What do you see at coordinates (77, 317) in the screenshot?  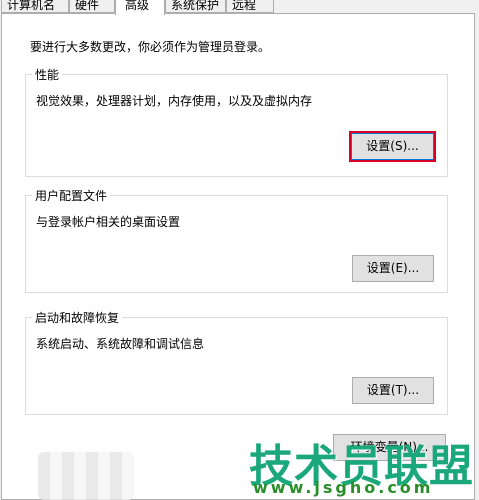 I see `startup-recovery-group-title: 启动和故障恢复` at bounding box center [77, 317].